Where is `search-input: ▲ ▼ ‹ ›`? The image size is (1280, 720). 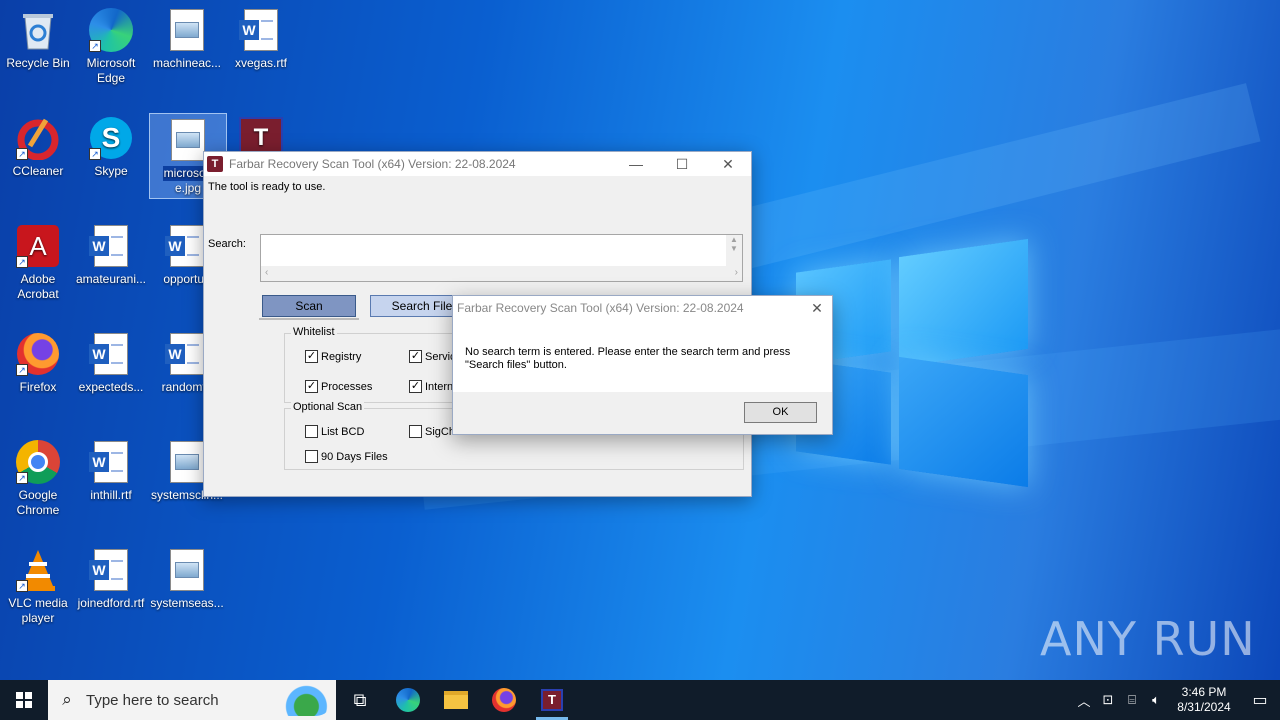 search-input: ▲ ▼ ‹ › is located at coordinates (501, 258).